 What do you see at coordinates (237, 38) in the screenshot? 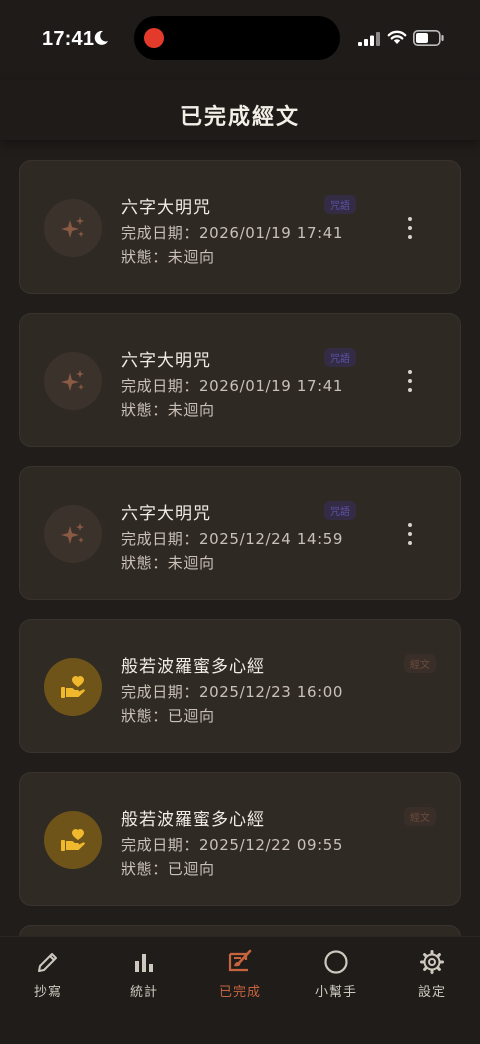
I see `dynamic-island` at bounding box center [237, 38].